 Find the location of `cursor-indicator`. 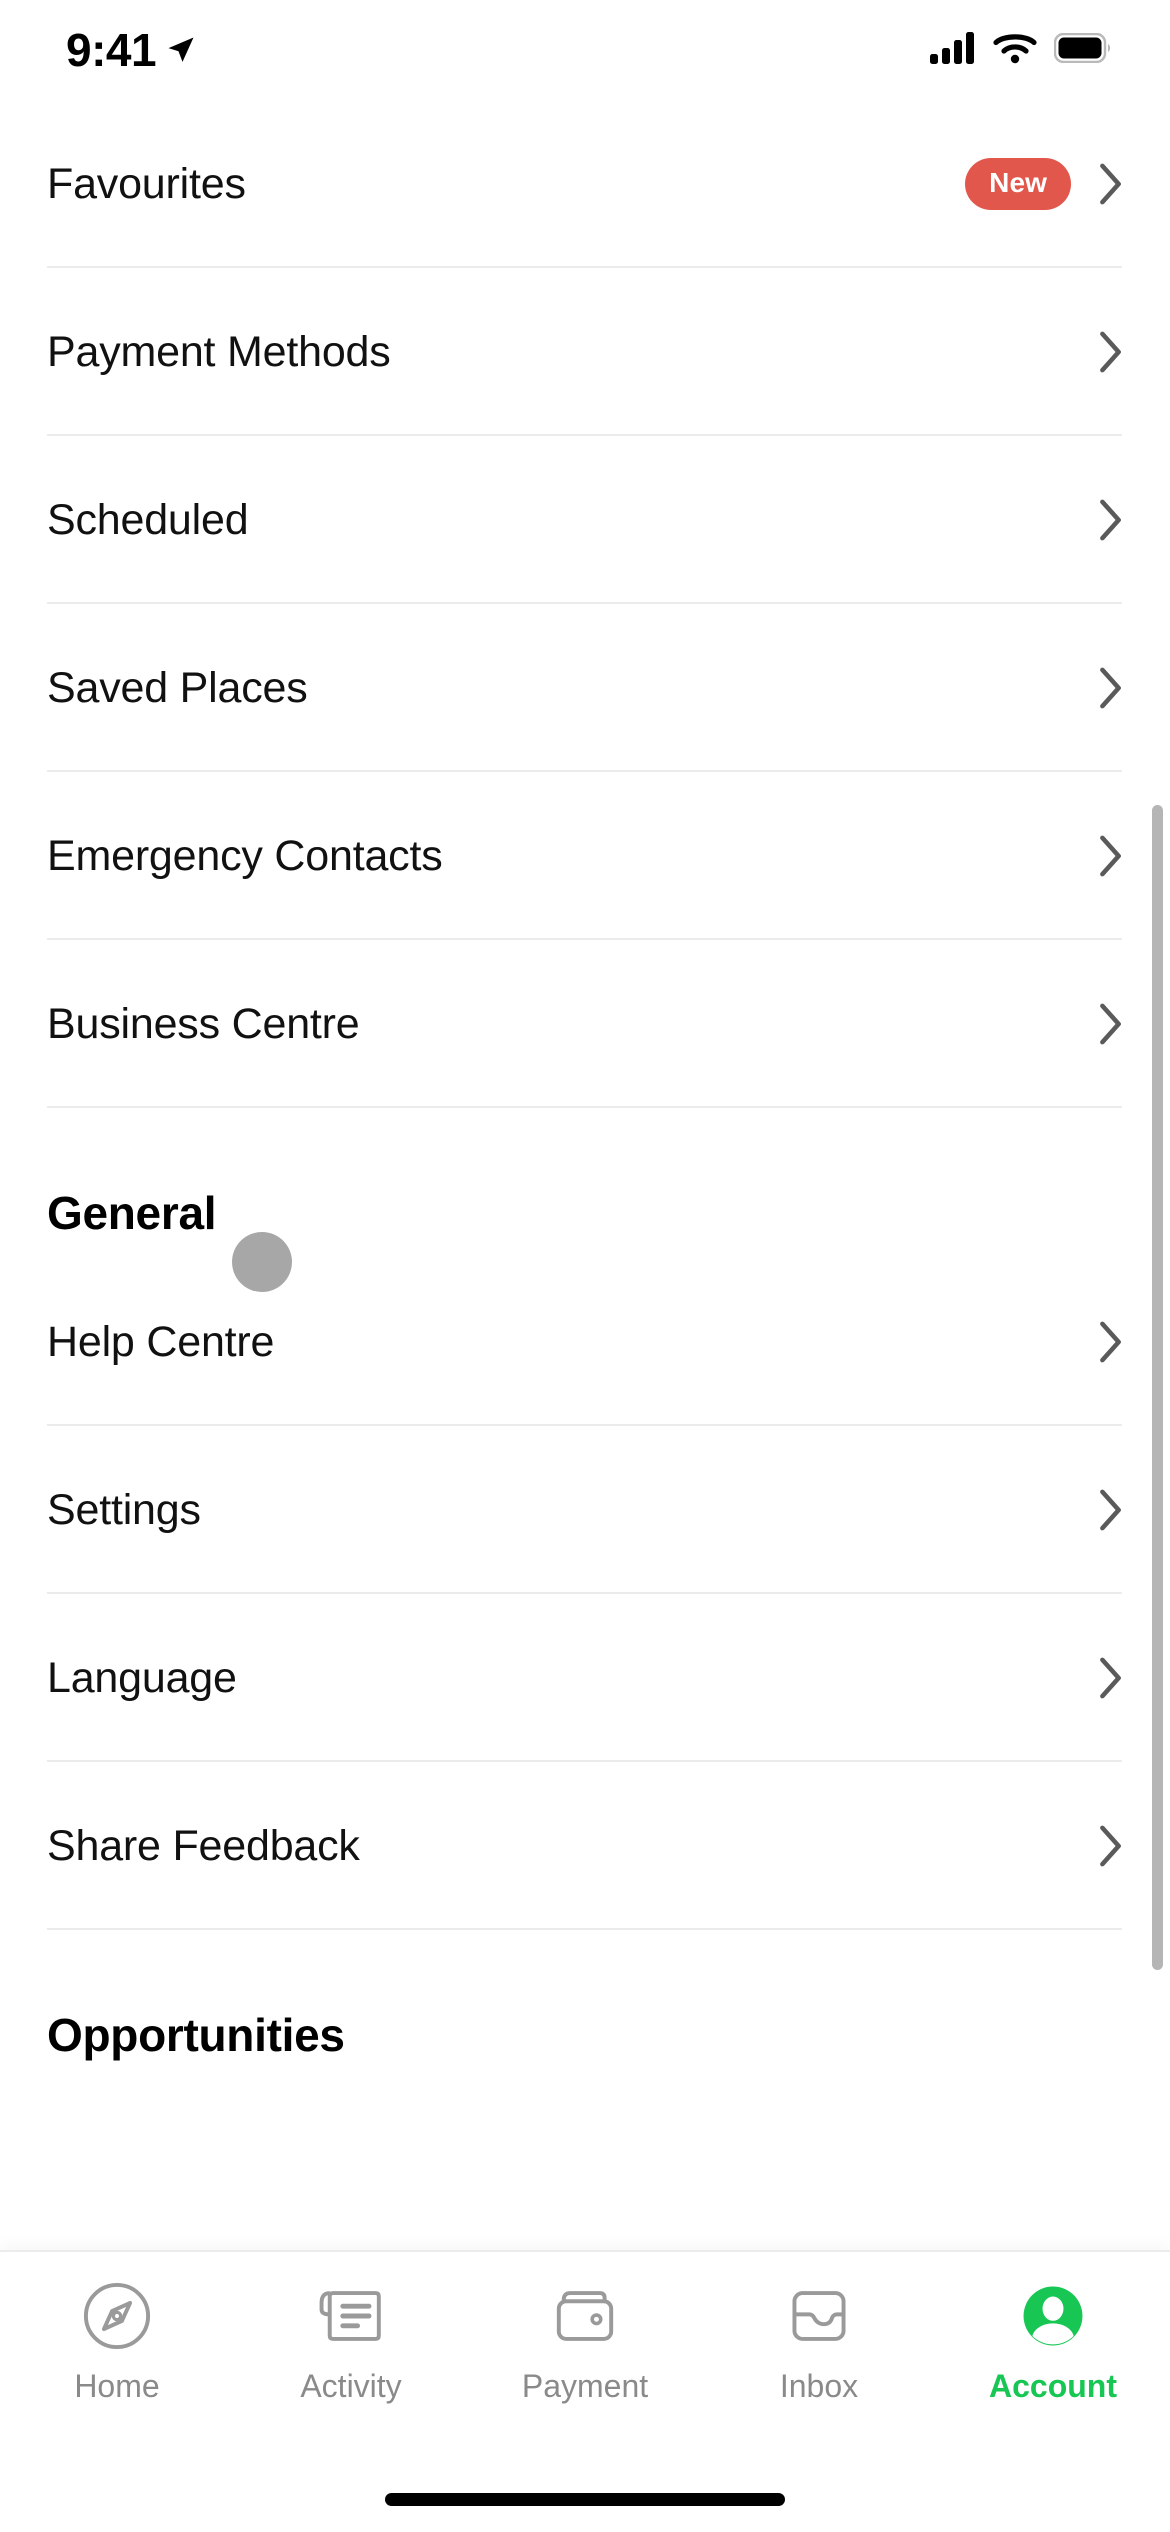

cursor-indicator is located at coordinates (262, 1262).